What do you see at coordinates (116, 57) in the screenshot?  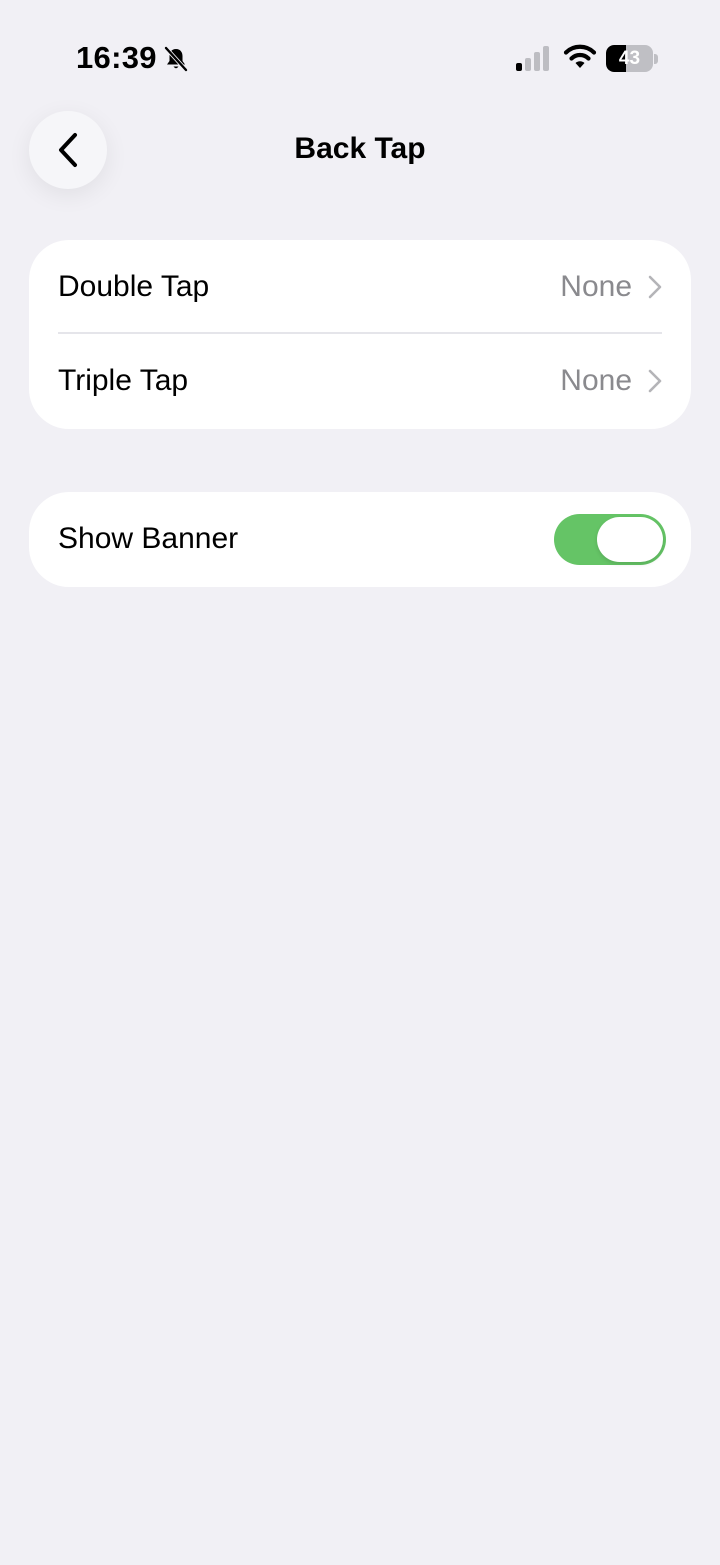 I see `status-time: 16:39` at bounding box center [116, 57].